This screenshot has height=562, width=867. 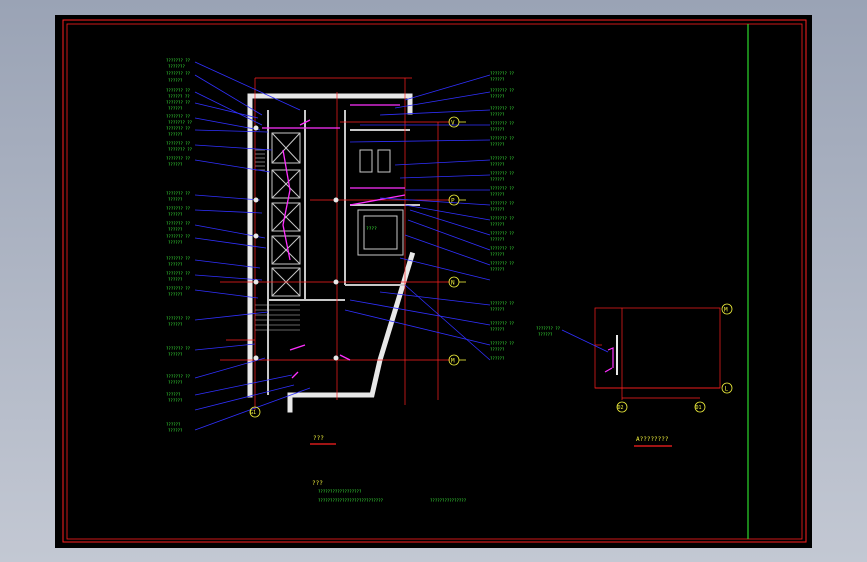 I want to click on detail-plan-title: A????????, so click(x=652, y=439).